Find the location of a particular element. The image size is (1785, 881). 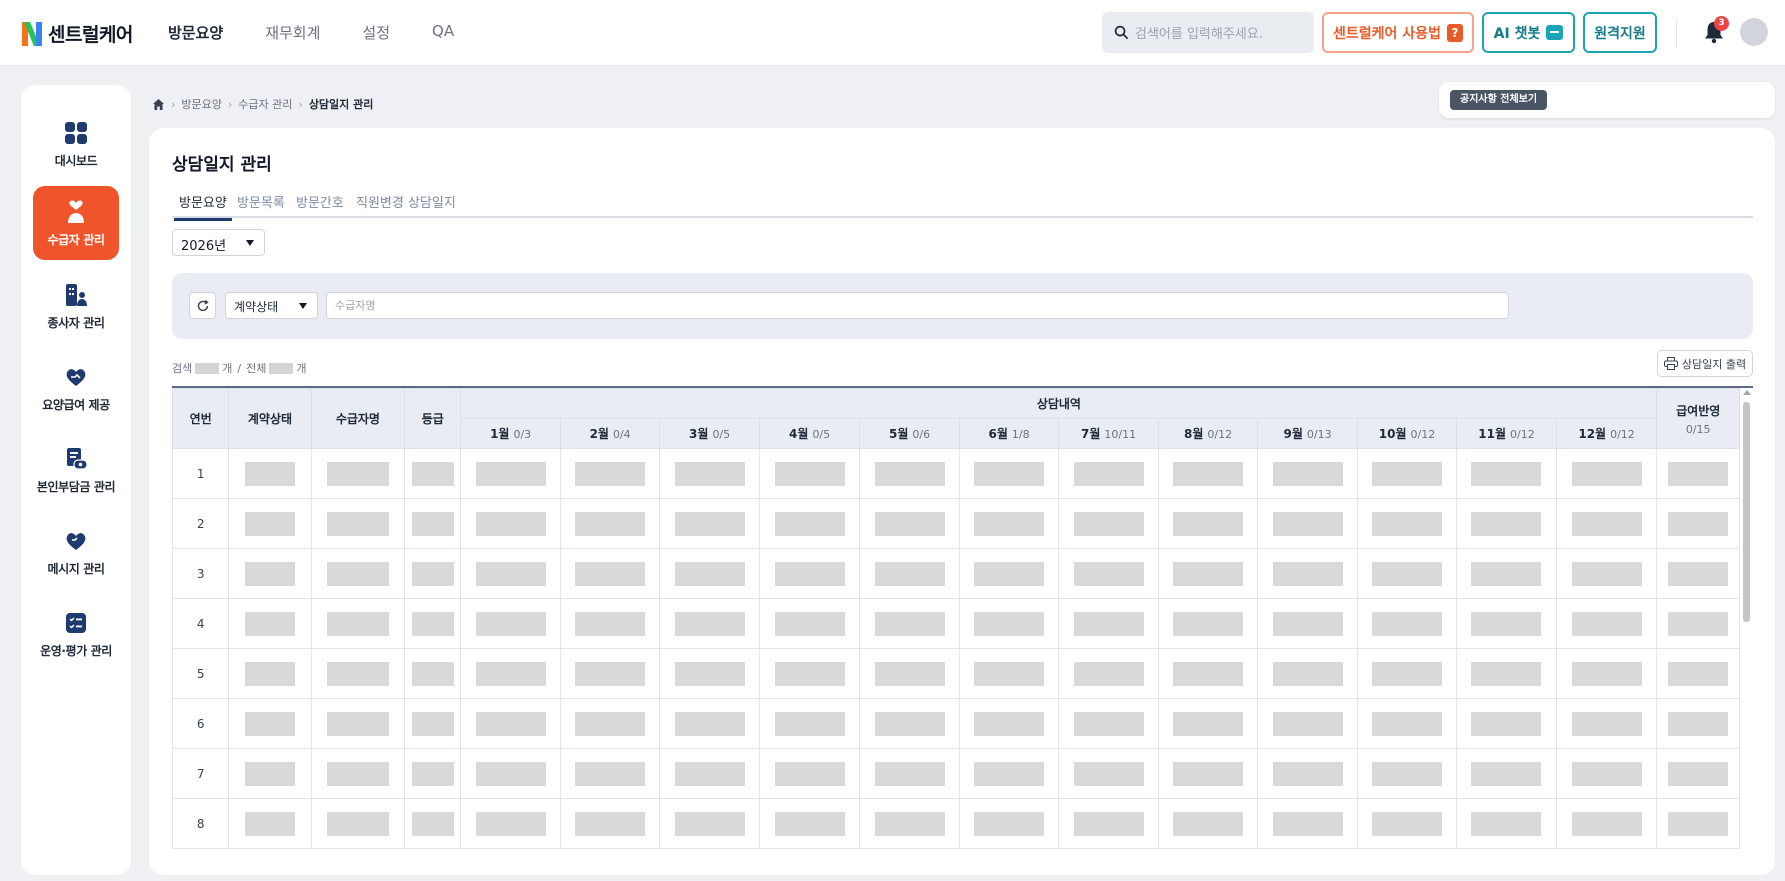

scroll-up-icon is located at coordinates (1747, 392).